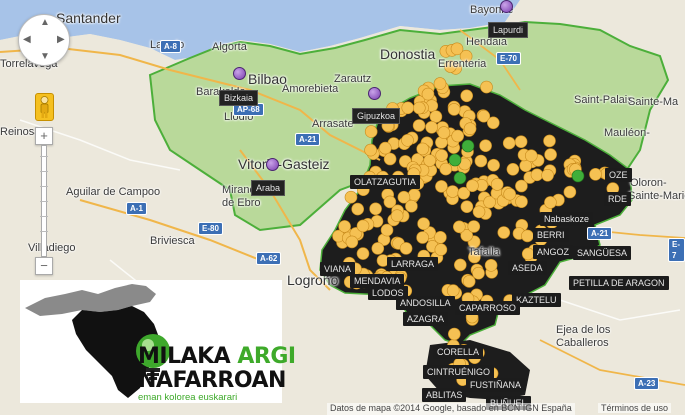 The width and height of the screenshot is (685, 415). Describe the element at coordinates (551, 235) in the screenshot. I see `place-tag: BERRI` at that location.